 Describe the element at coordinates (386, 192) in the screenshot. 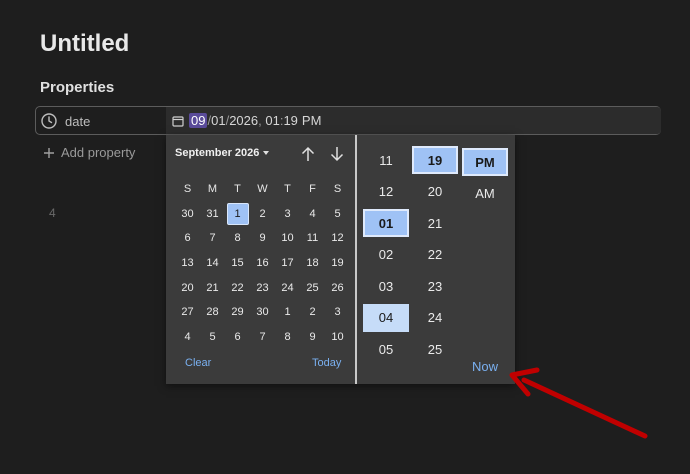

I see `hour-option: 12` at that location.